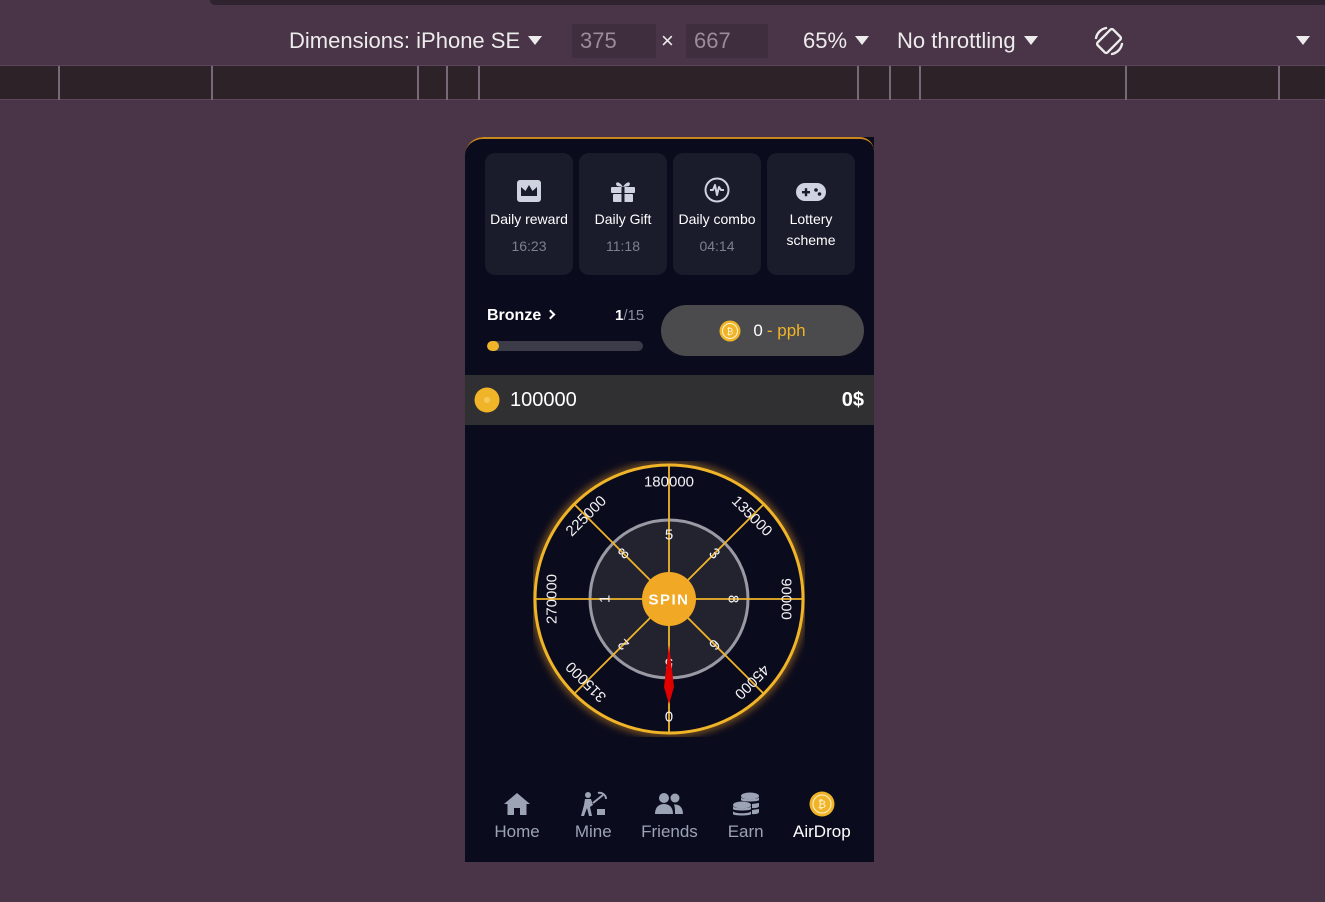 Image resolution: width=1325 pixels, height=902 pixels. I want to click on balance-bar: 100000 0$, so click(669, 400).